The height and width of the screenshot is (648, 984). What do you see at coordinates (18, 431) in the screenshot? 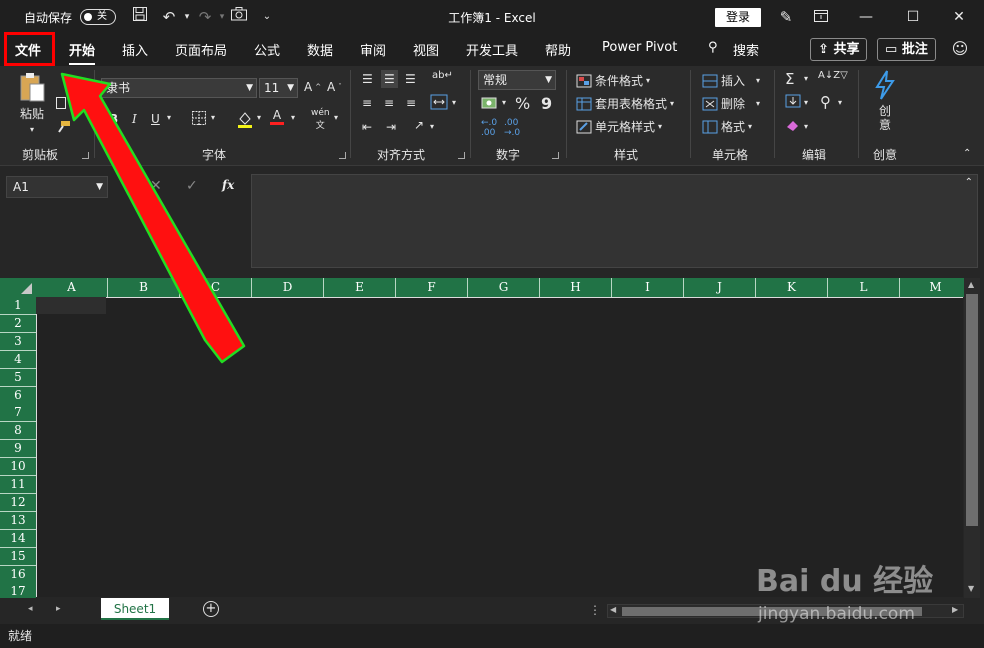
I see `row-header-8: 8` at bounding box center [18, 431].